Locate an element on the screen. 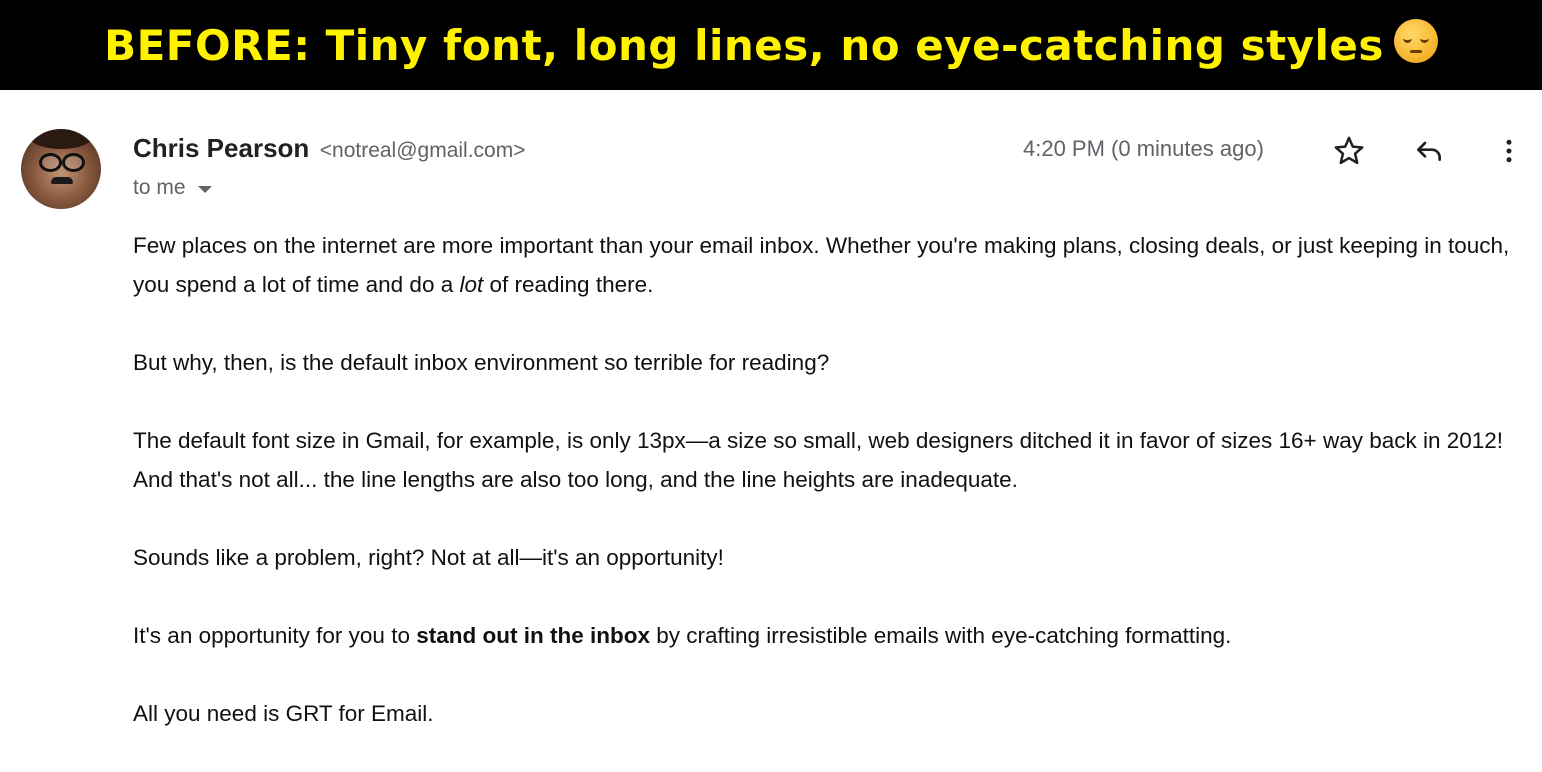 This screenshot has height=772, width=1542. star-icon is located at coordinates (1349, 150).